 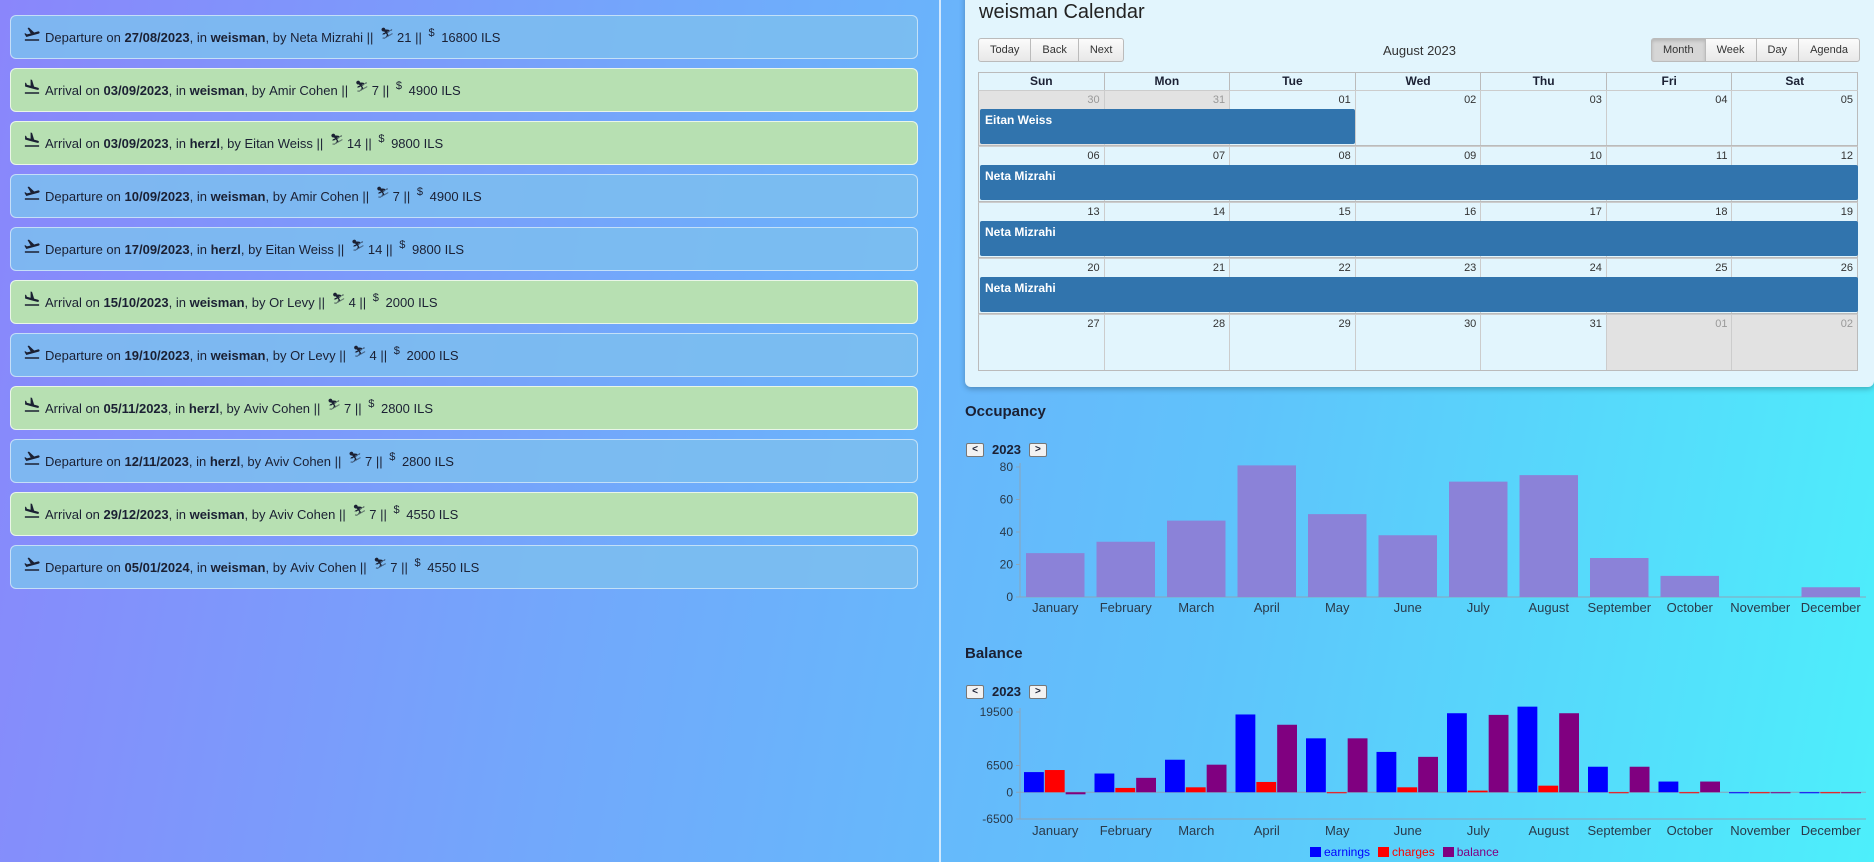 I want to click on calendar-day-number: 25, so click(x=1721, y=268).